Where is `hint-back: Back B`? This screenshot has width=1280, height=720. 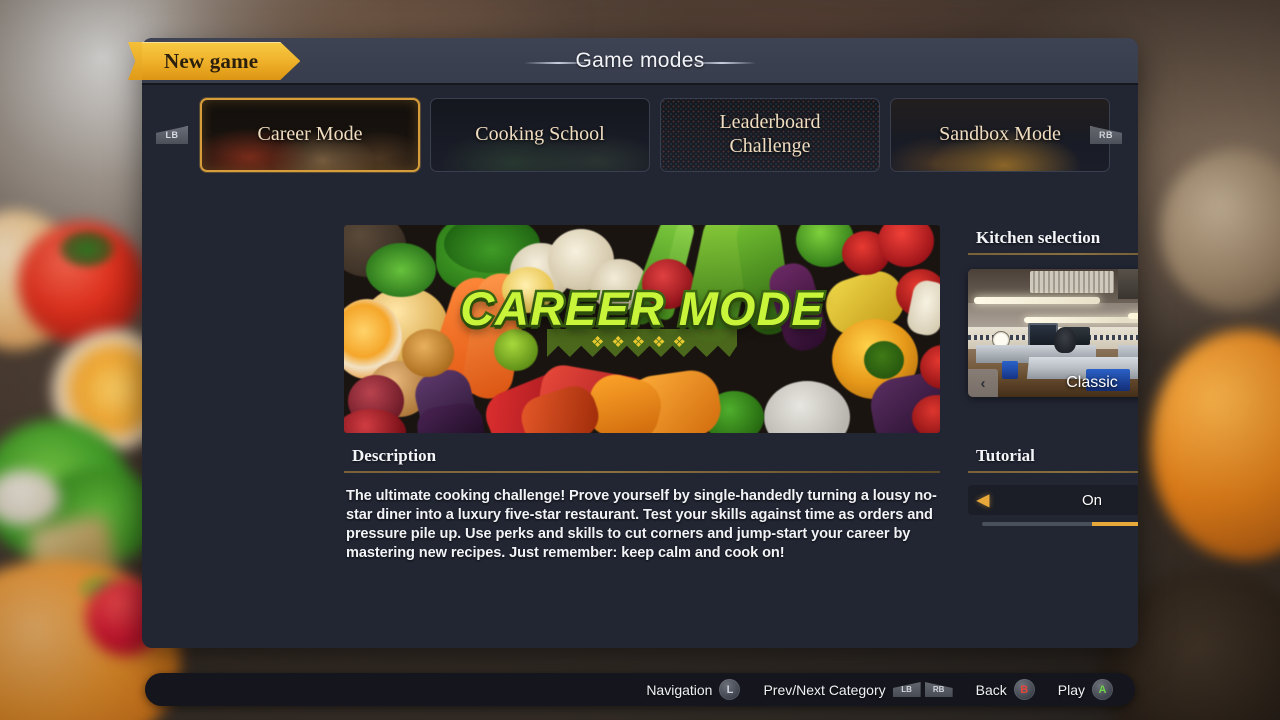
hint-back: Back B is located at coordinates (1005, 689).